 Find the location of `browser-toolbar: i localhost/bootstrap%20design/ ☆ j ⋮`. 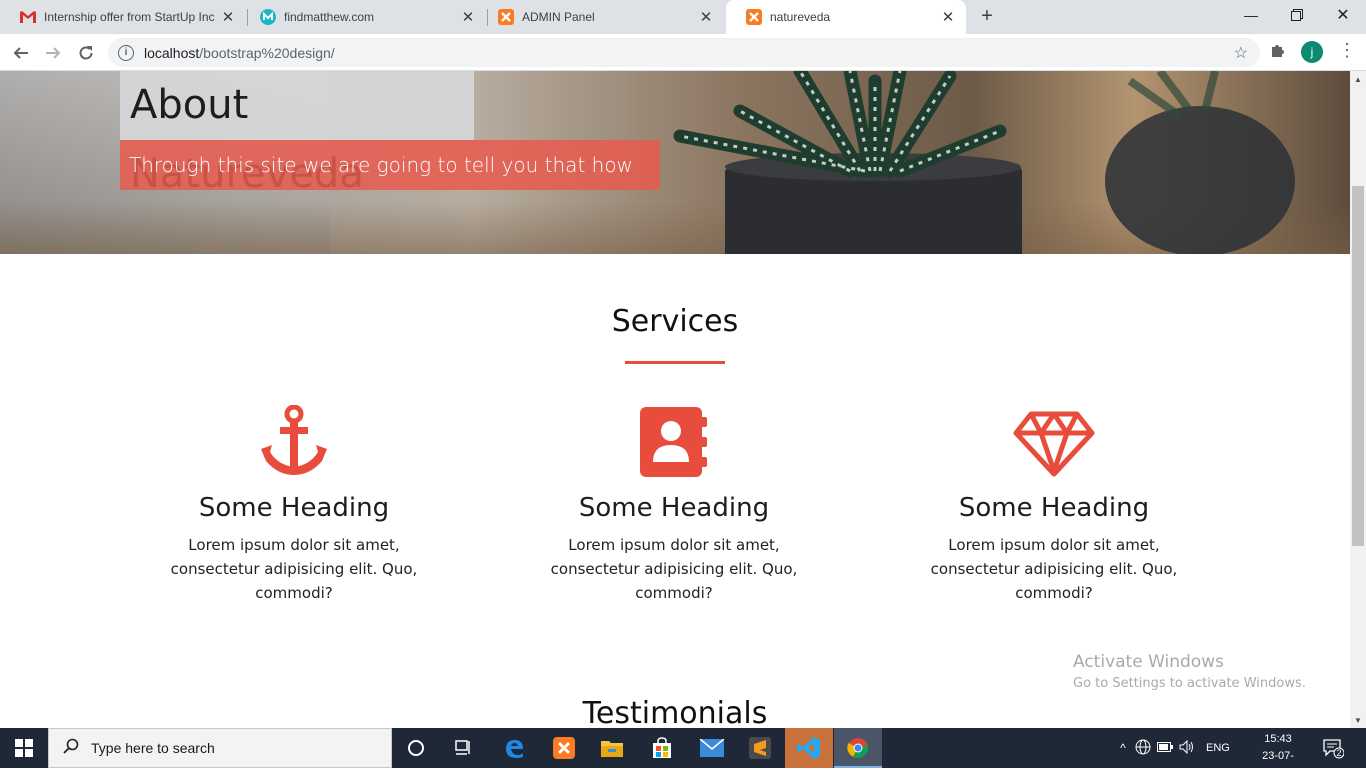

browser-toolbar: i localhost/bootstrap%20design/ ☆ j ⋮ is located at coordinates (683, 52).